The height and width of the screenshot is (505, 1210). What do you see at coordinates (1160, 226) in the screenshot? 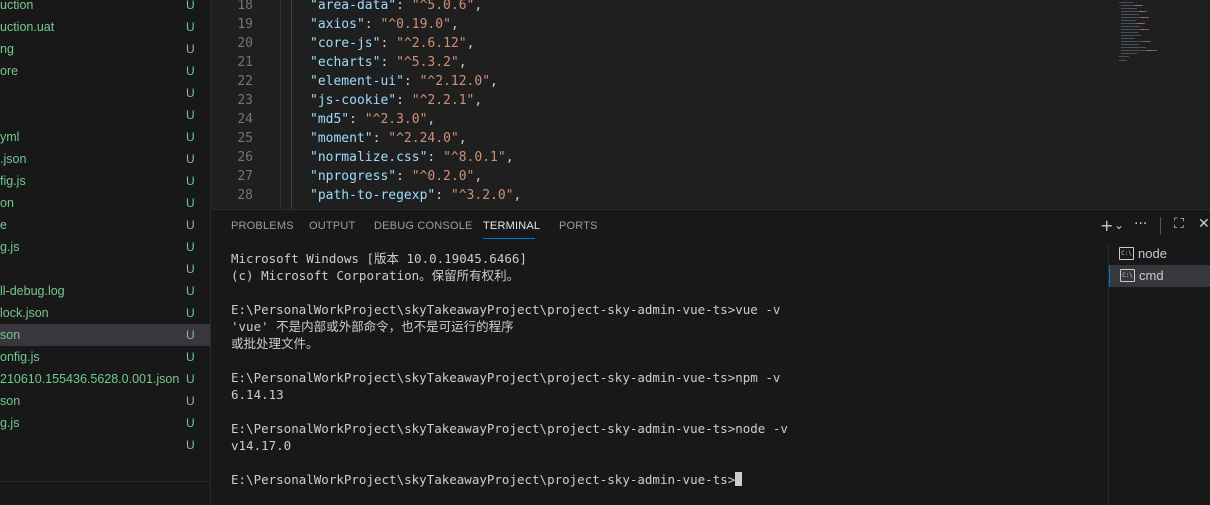
I see `actions-divider` at bounding box center [1160, 226].